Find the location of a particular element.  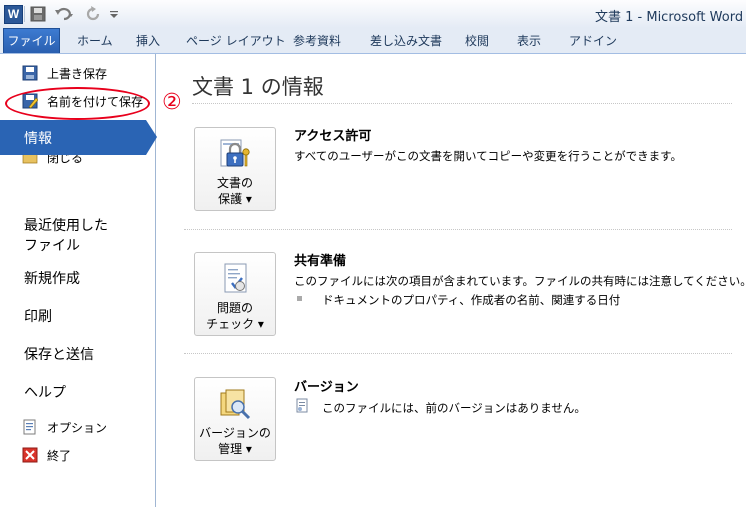

customize-qat-icon is located at coordinates (114, 14).